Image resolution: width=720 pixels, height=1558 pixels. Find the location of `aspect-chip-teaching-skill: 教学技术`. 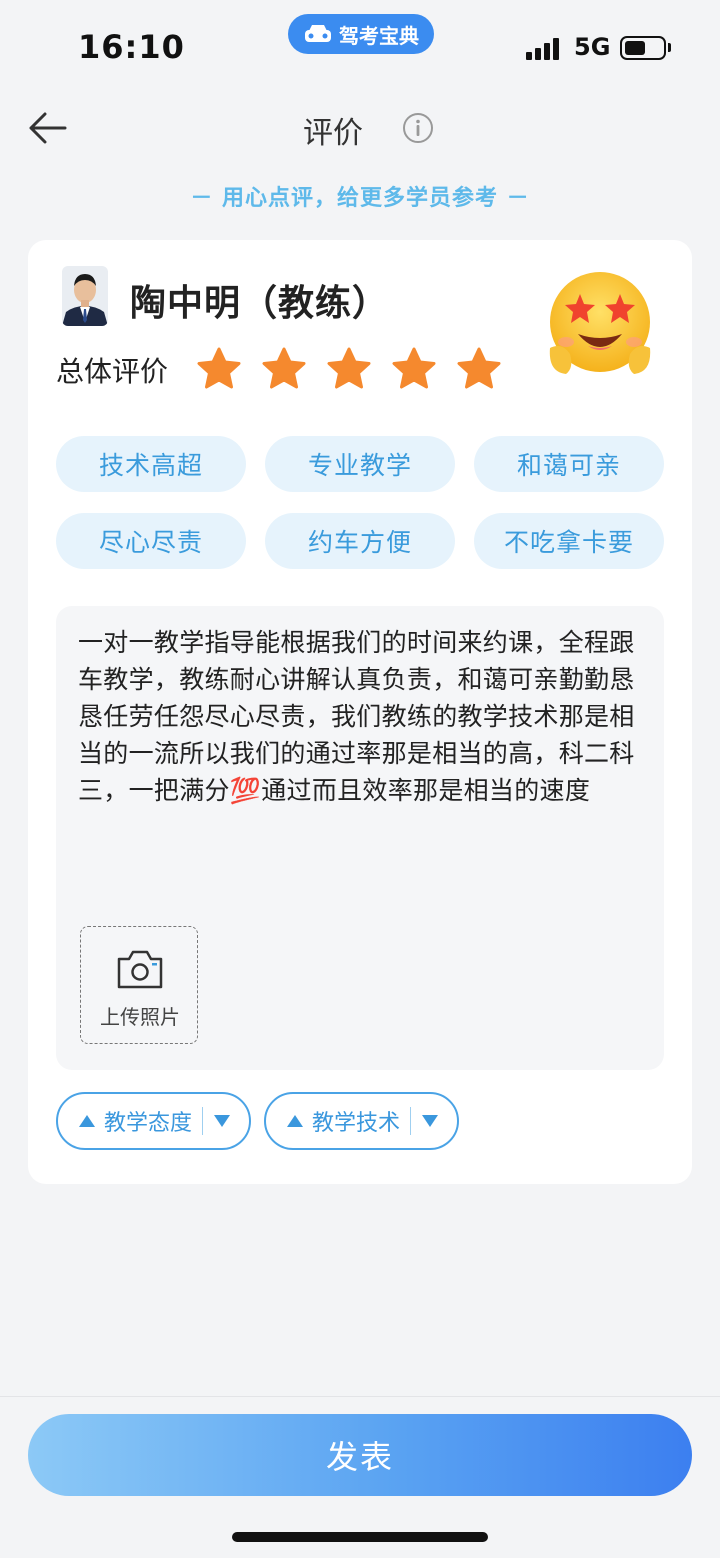

aspect-chip-teaching-skill: 教学技术 is located at coordinates (362, 1121).